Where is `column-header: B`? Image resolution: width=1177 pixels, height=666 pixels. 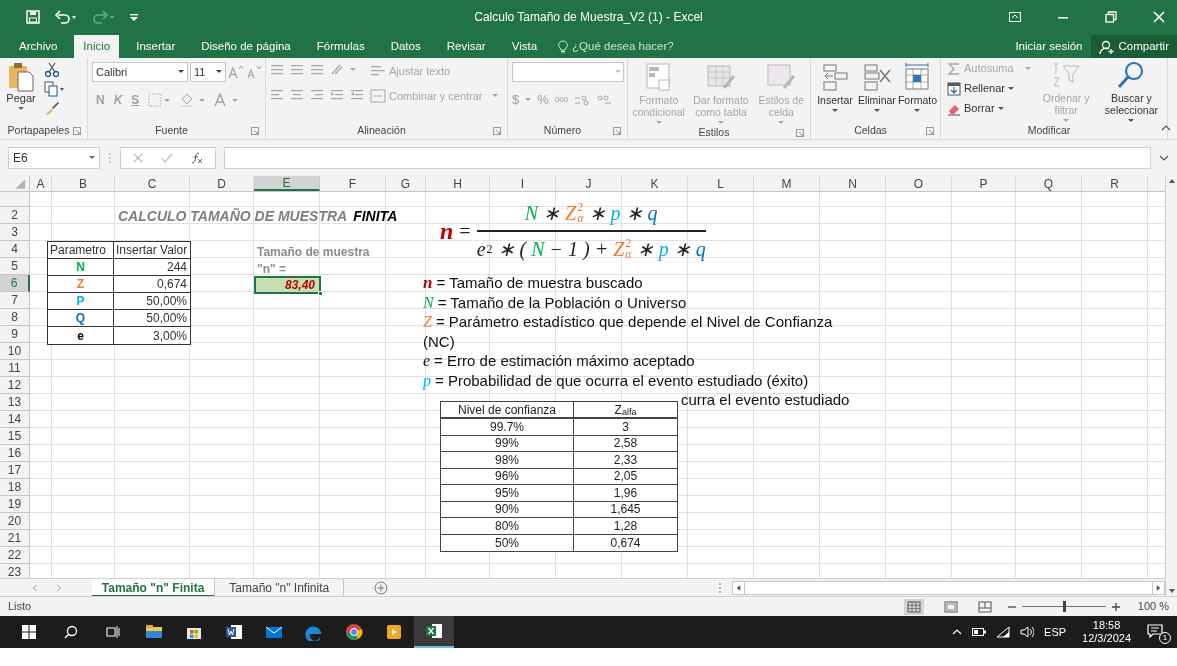
column-header: B is located at coordinates (83, 183).